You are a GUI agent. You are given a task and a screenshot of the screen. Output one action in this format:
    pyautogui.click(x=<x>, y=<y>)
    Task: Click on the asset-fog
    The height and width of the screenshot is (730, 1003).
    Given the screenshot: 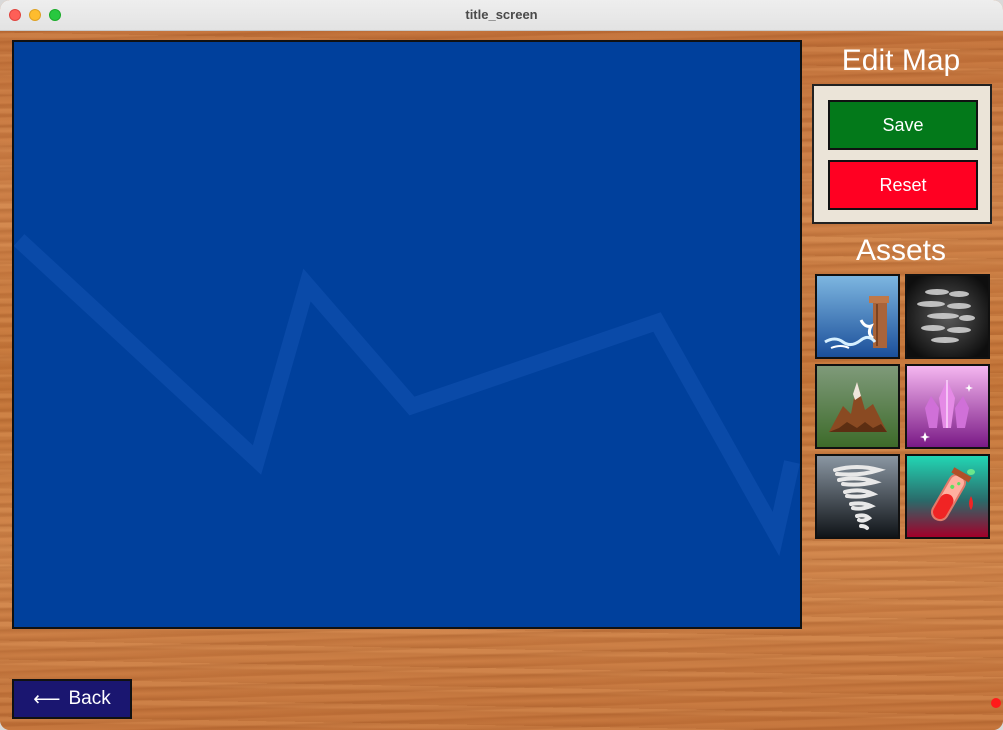 What is the action you would take?
    pyautogui.click(x=947, y=316)
    